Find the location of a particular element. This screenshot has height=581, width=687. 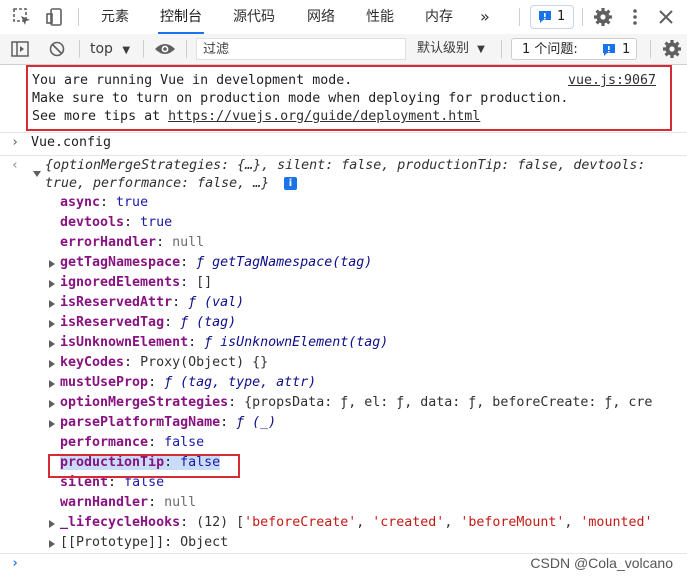

tab-console: 控制台 is located at coordinates (181, 17).